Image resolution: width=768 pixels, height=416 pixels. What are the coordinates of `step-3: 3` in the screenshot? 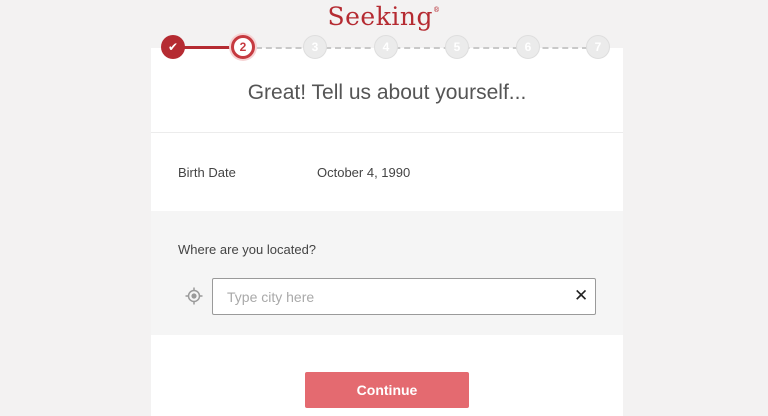 It's located at (315, 47).